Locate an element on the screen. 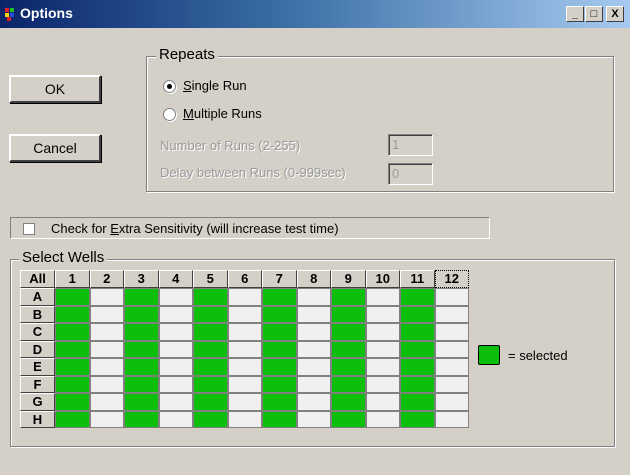 Image resolution: width=630 pixels, height=475 pixels. well-d10 is located at coordinates (382, 349).